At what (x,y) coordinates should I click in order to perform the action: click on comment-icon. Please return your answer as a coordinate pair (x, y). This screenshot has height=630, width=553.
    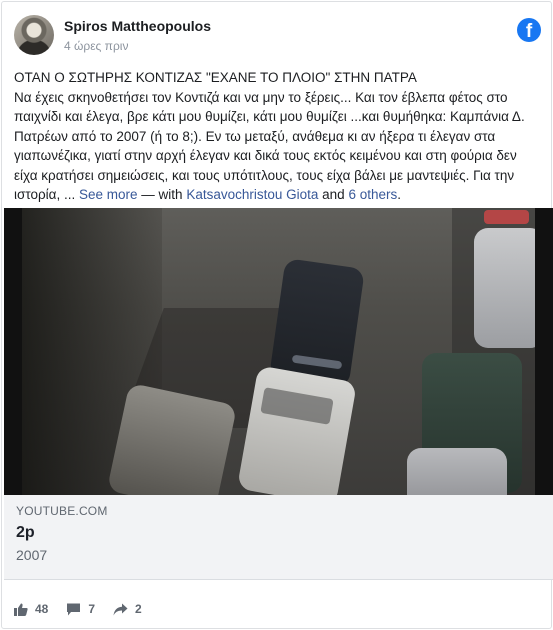
    Looking at the image, I should click on (74, 609).